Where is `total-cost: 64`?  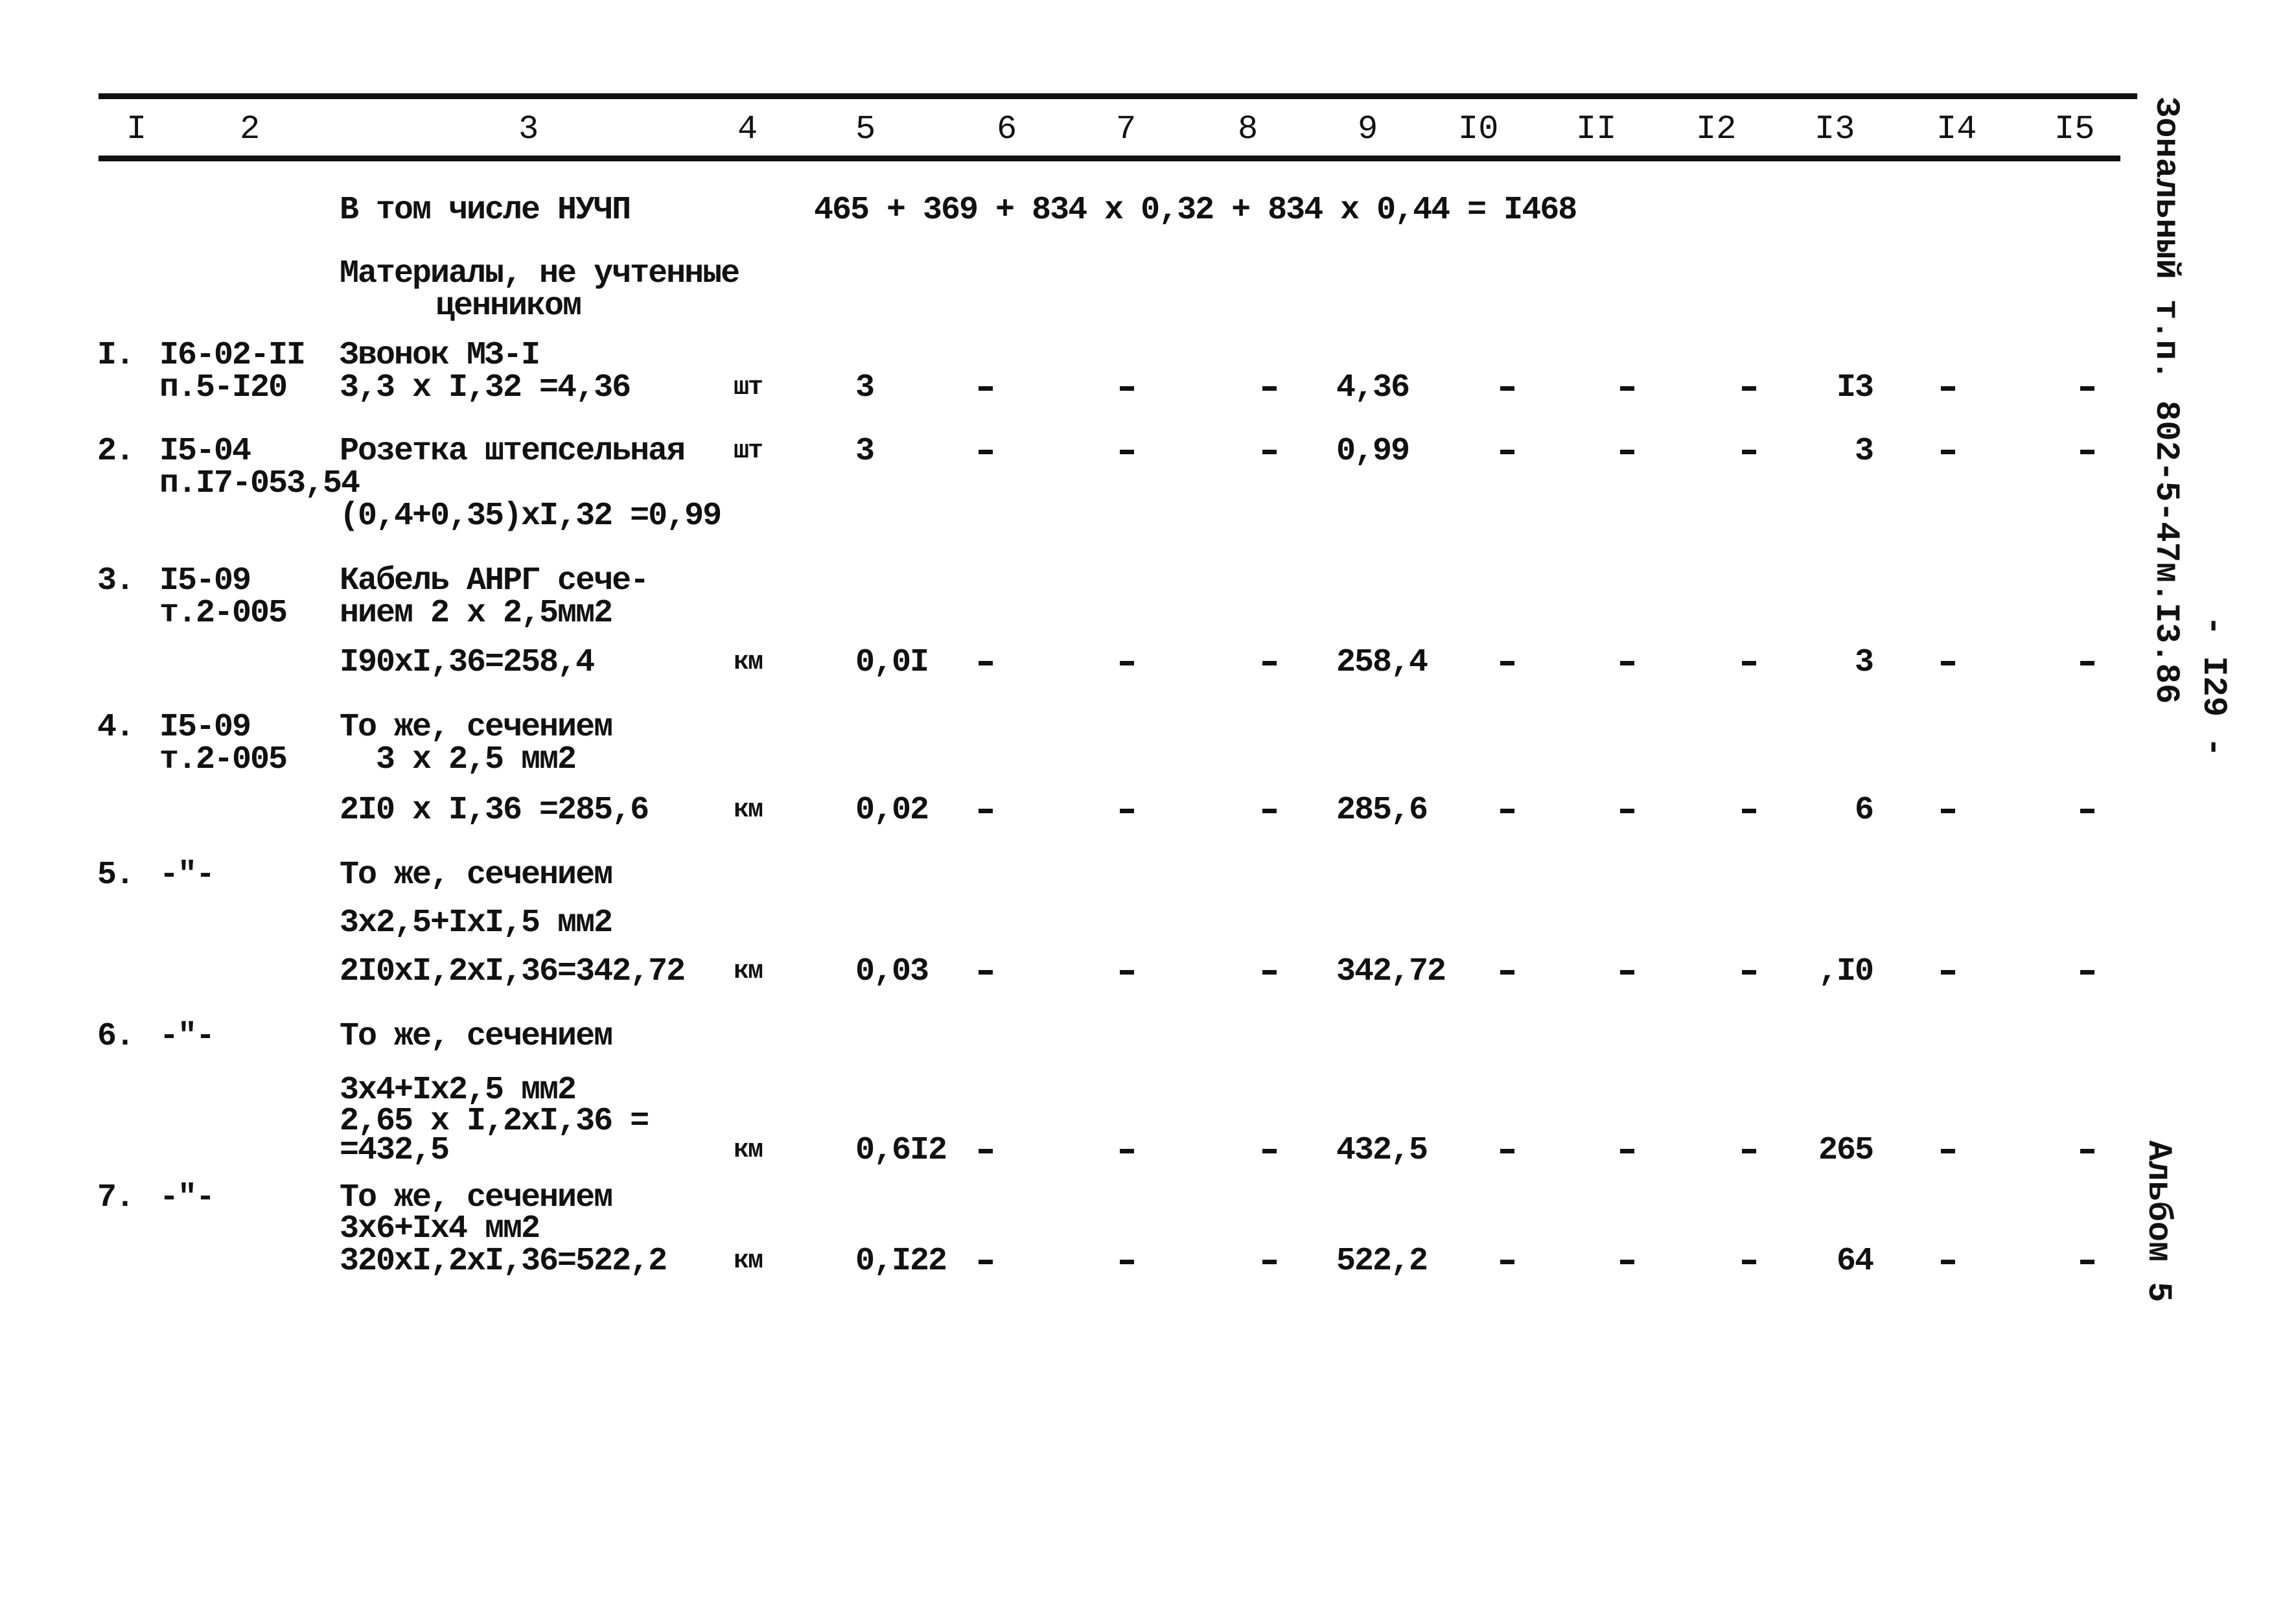 total-cost: 64 is located at coordinates (1855, 1261).